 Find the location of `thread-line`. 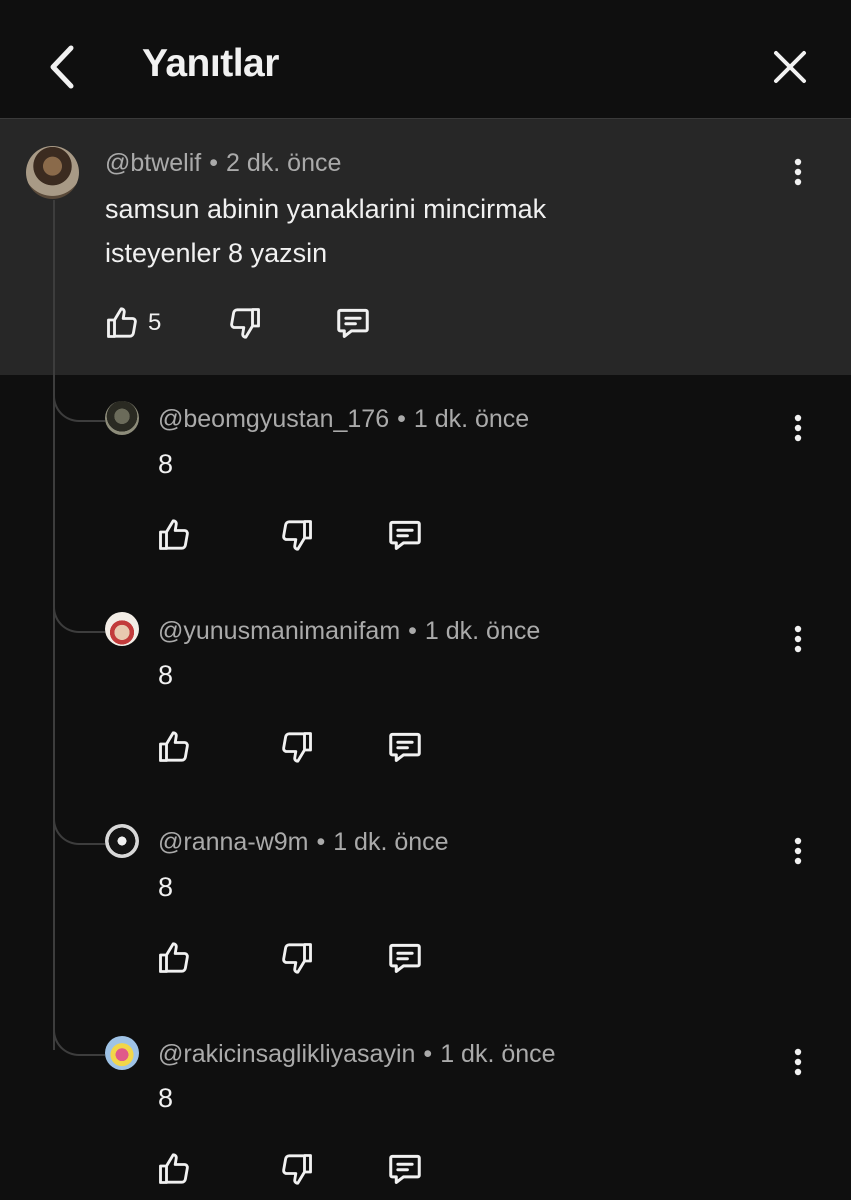

thread-line is located at coordinates (54, 625).